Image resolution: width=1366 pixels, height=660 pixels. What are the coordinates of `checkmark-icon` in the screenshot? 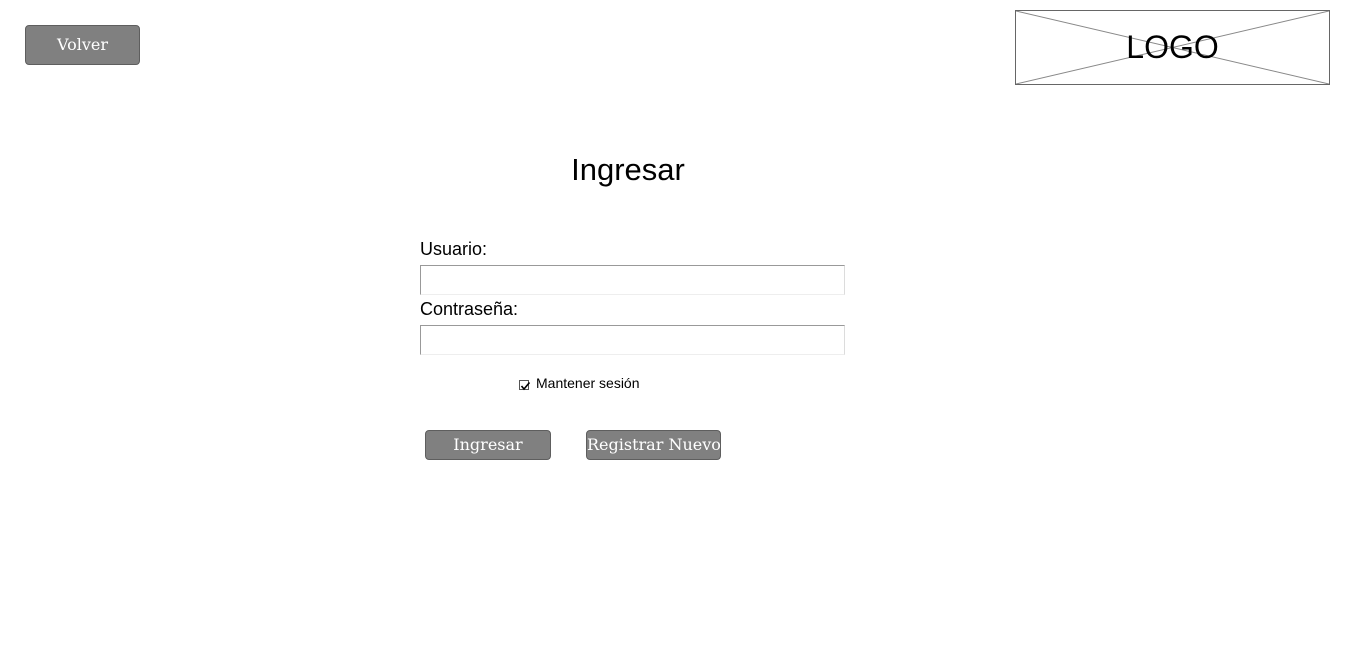 It's located at (525, 386).